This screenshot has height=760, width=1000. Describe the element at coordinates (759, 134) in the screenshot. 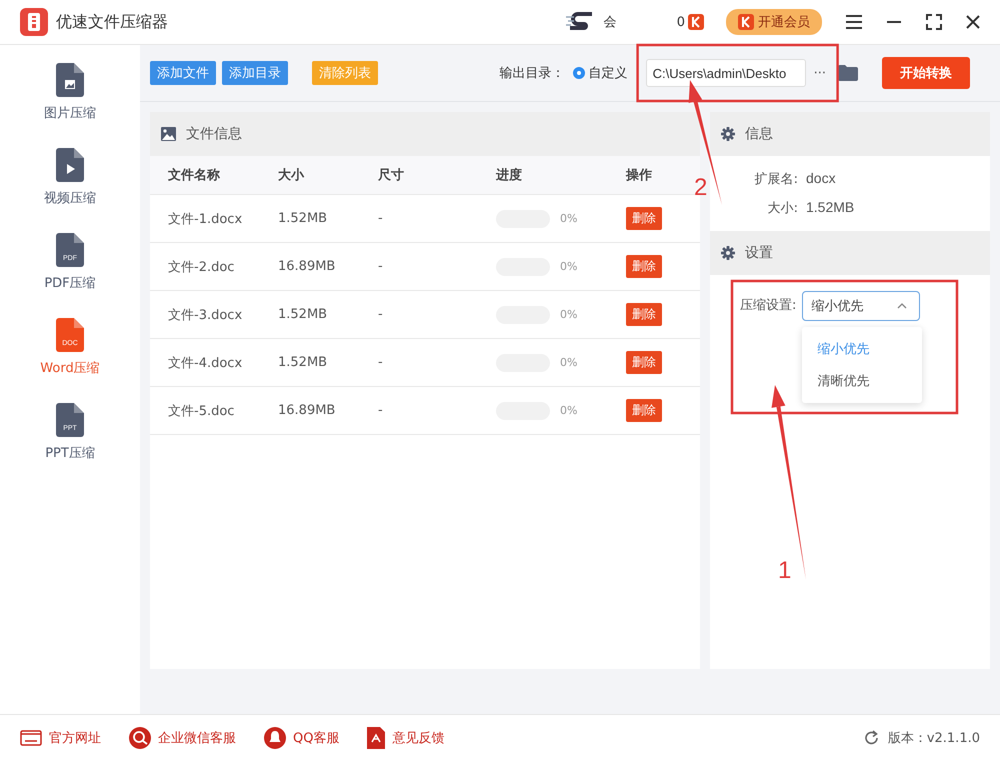

I see `panel-title: 信息` at that location.